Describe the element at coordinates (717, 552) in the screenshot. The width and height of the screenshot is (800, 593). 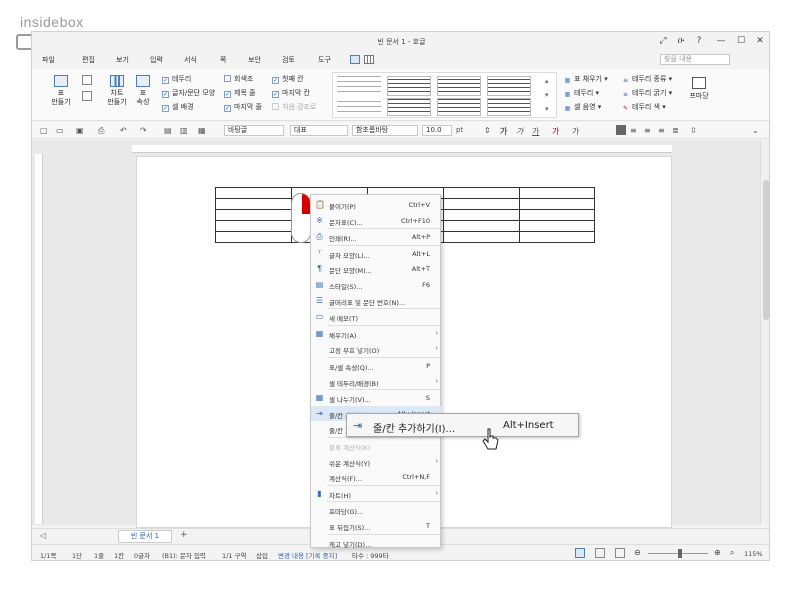
I see `zoom-in-icon: ⊕` at that location.